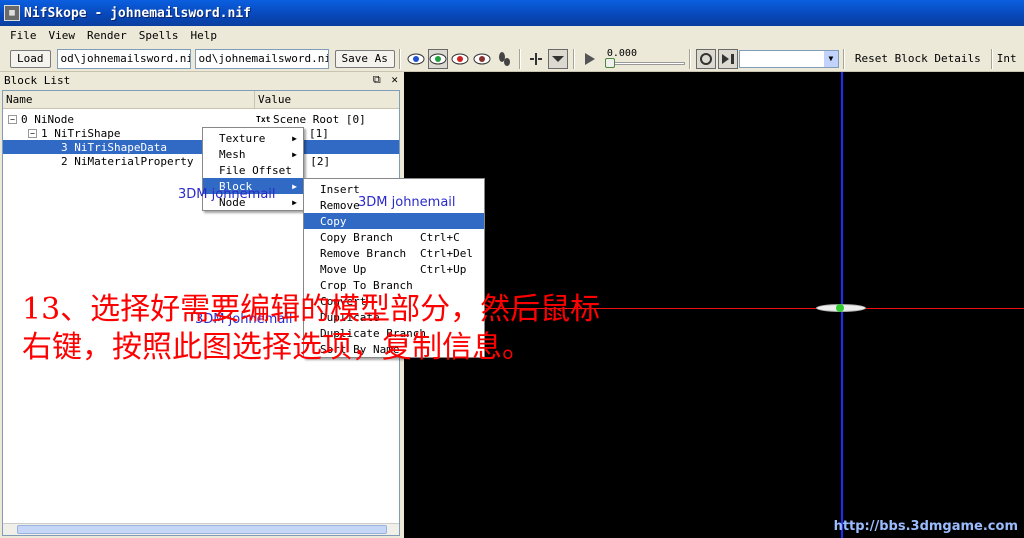 The height and width of the screenshot is (538, 1024). Describe the element at coordinates (107, 35) in the screenshot. I see `menu-render: Render` at that location.